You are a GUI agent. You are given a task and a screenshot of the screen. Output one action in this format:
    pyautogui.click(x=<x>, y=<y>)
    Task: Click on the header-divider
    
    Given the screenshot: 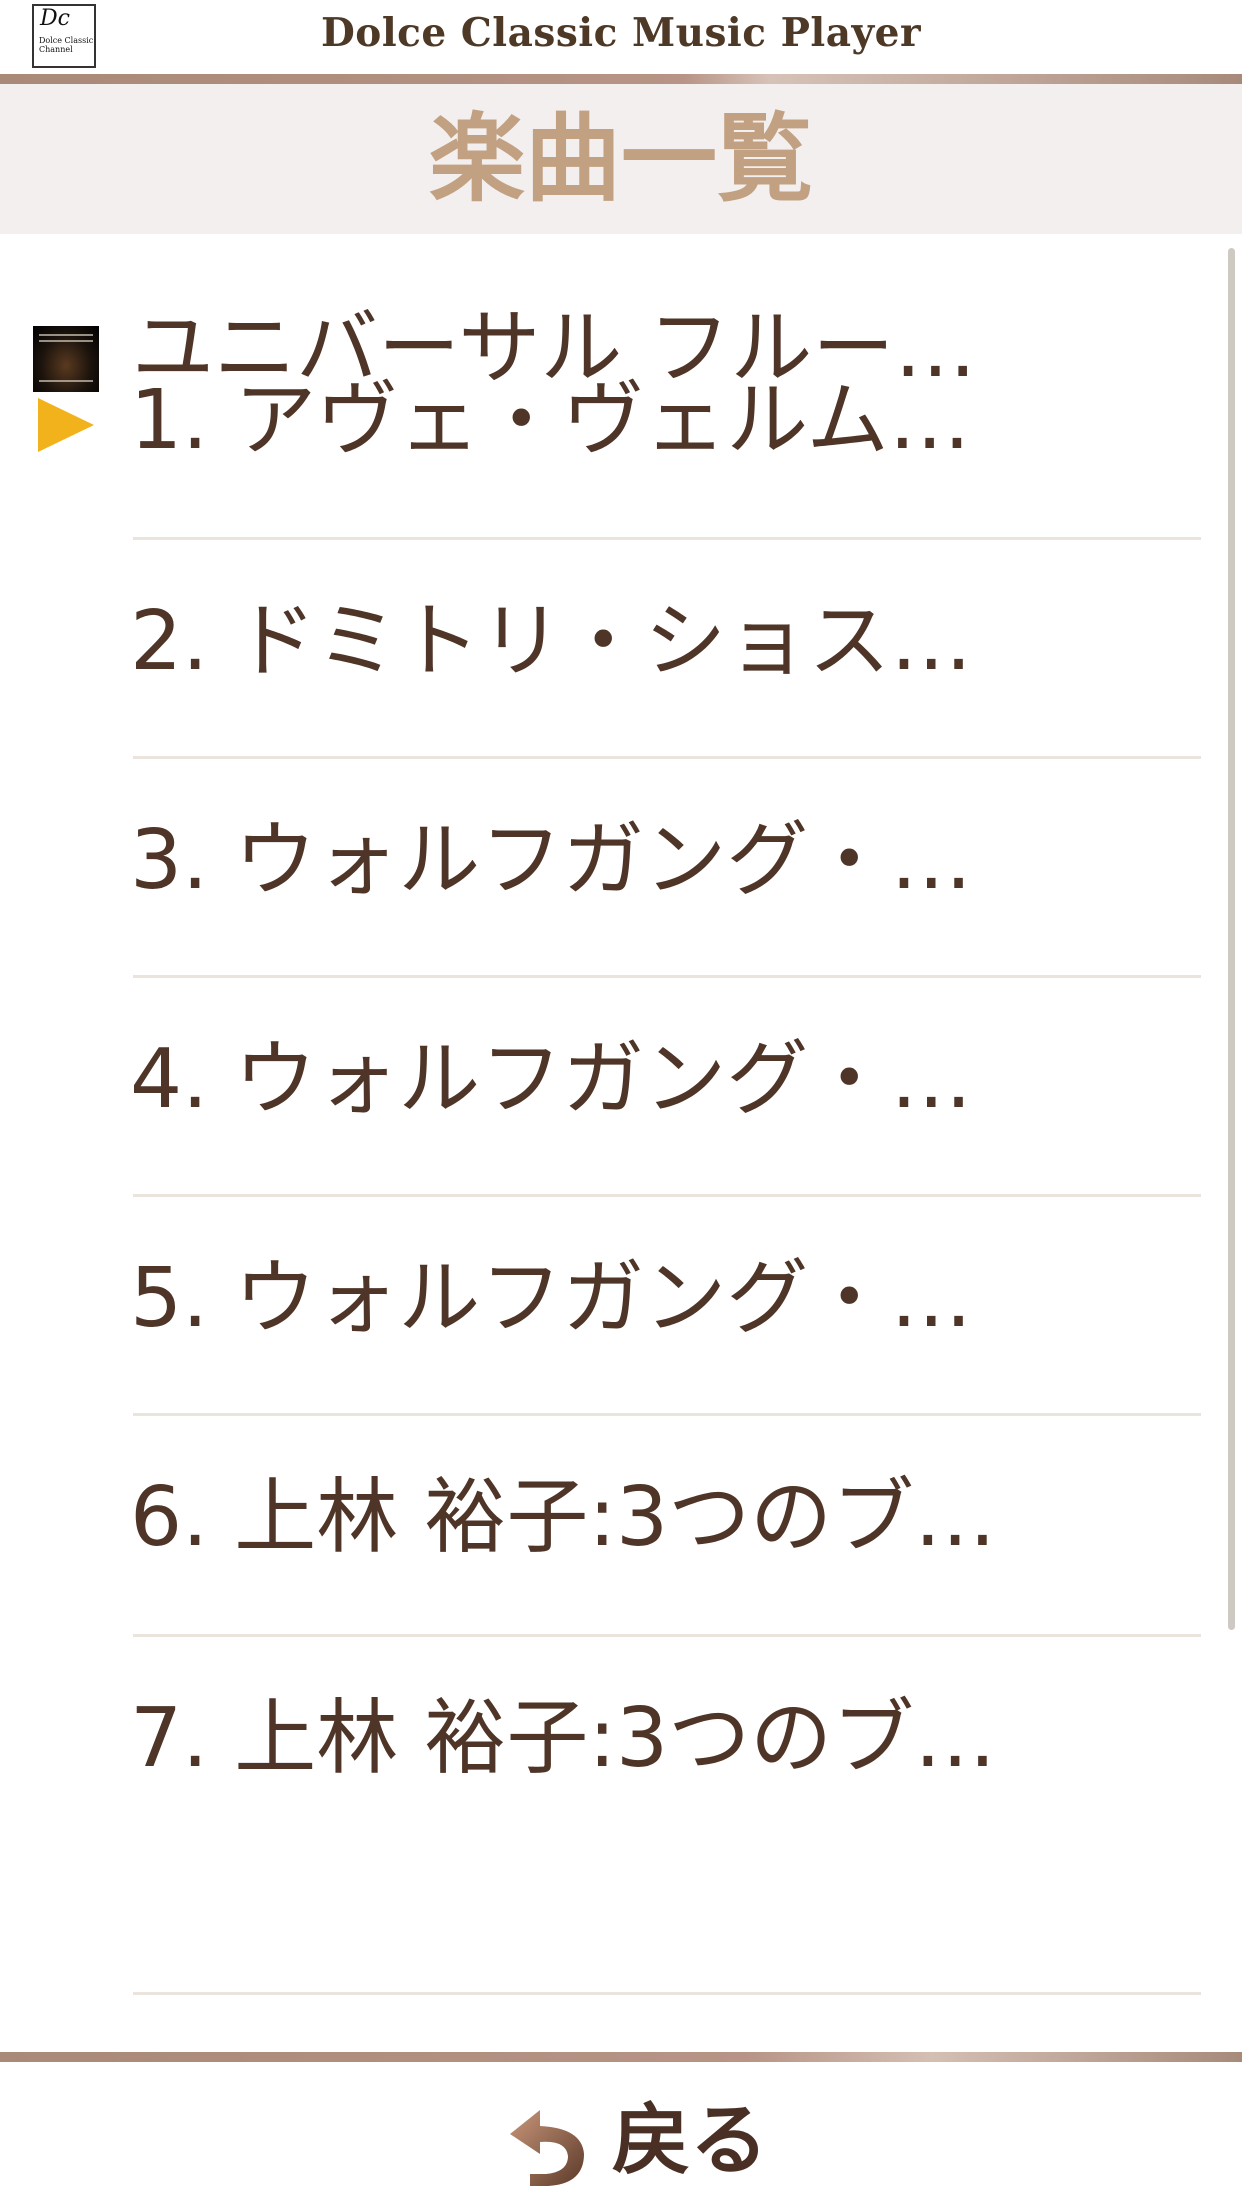 What is the action you would take?
    pyautogui.click(x=621, y=79)
    